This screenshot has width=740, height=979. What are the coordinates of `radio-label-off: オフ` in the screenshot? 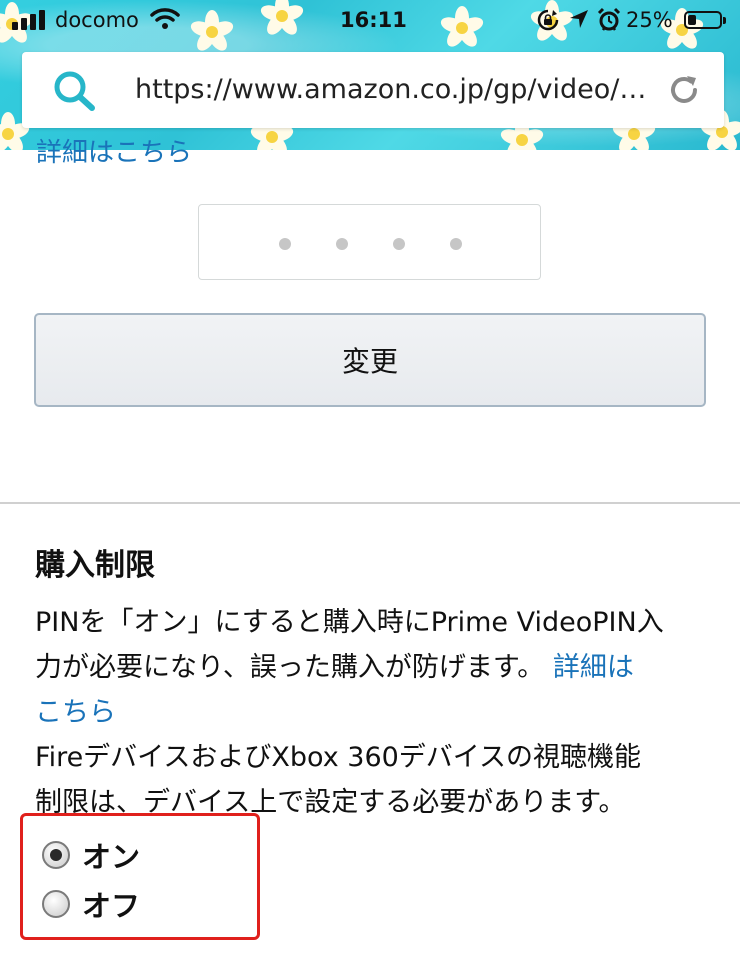 It's located at (111, 906).